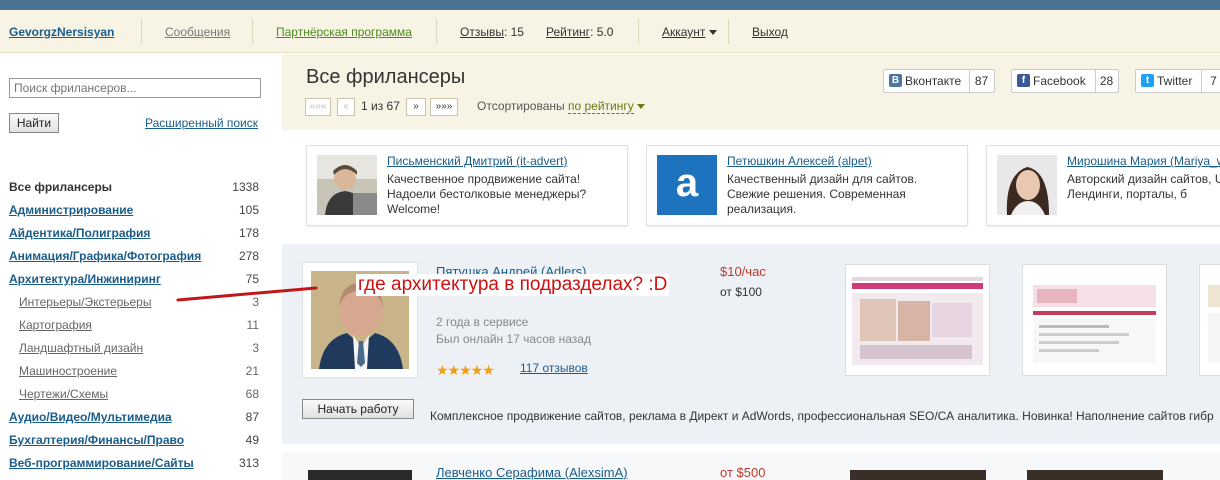  Describe the element at coordinates (80, 233) in the screenshot. I see `category-name: Айдентика/Полиграфия` at that location.